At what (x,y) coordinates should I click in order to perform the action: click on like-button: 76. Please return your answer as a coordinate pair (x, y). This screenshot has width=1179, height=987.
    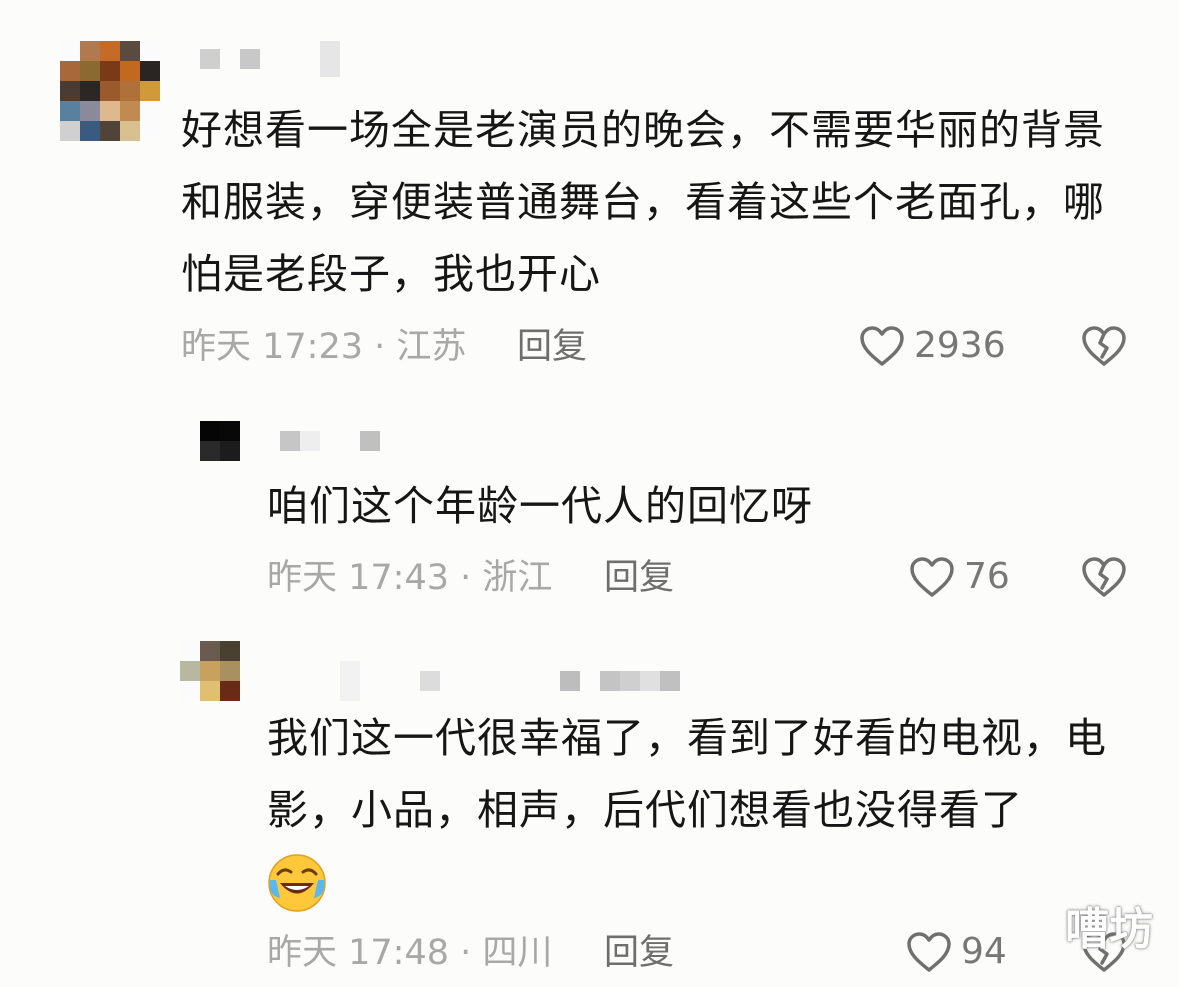
    Looking at the image, I should click on (959, 577).